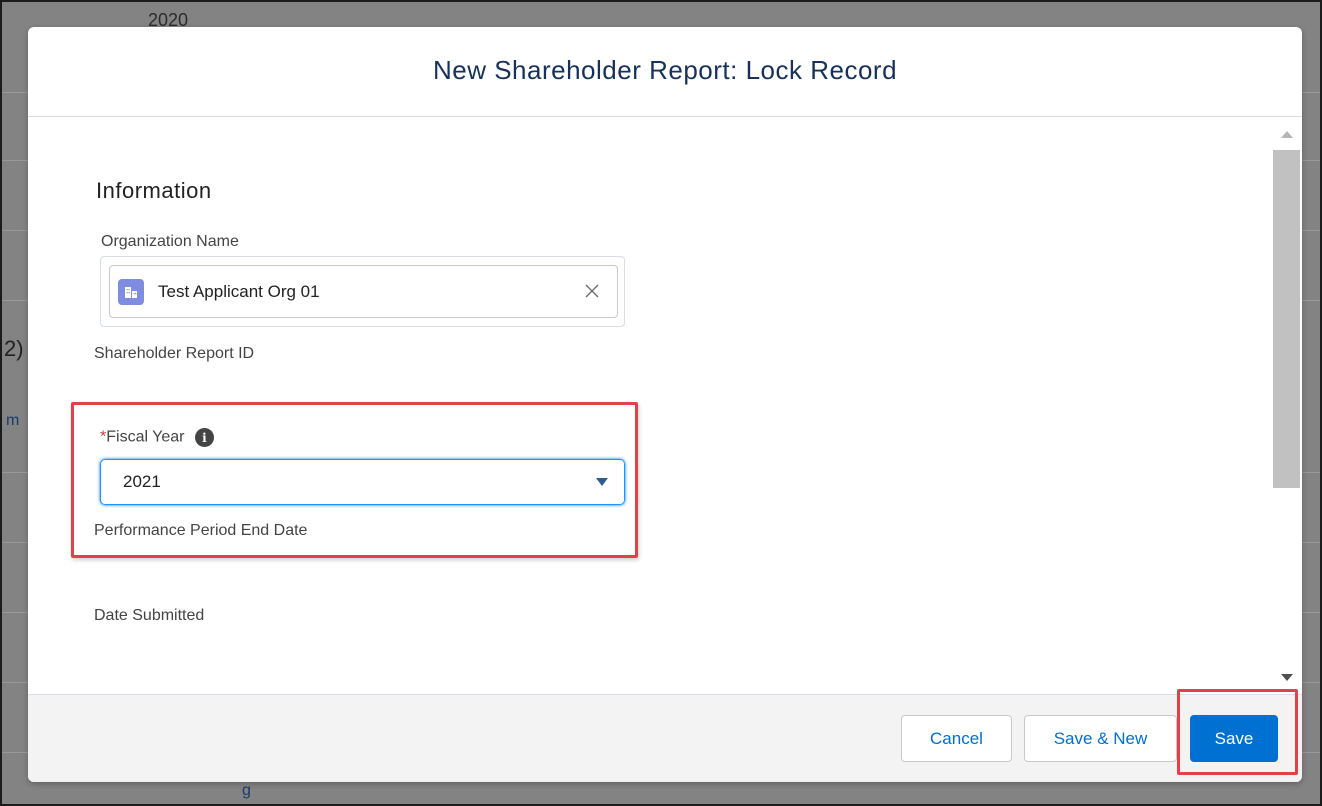 The height and width of the screenshot is (806, 1322). I want to click on fiscal-year-label: *Fiscal Year i, so click(157, 437).